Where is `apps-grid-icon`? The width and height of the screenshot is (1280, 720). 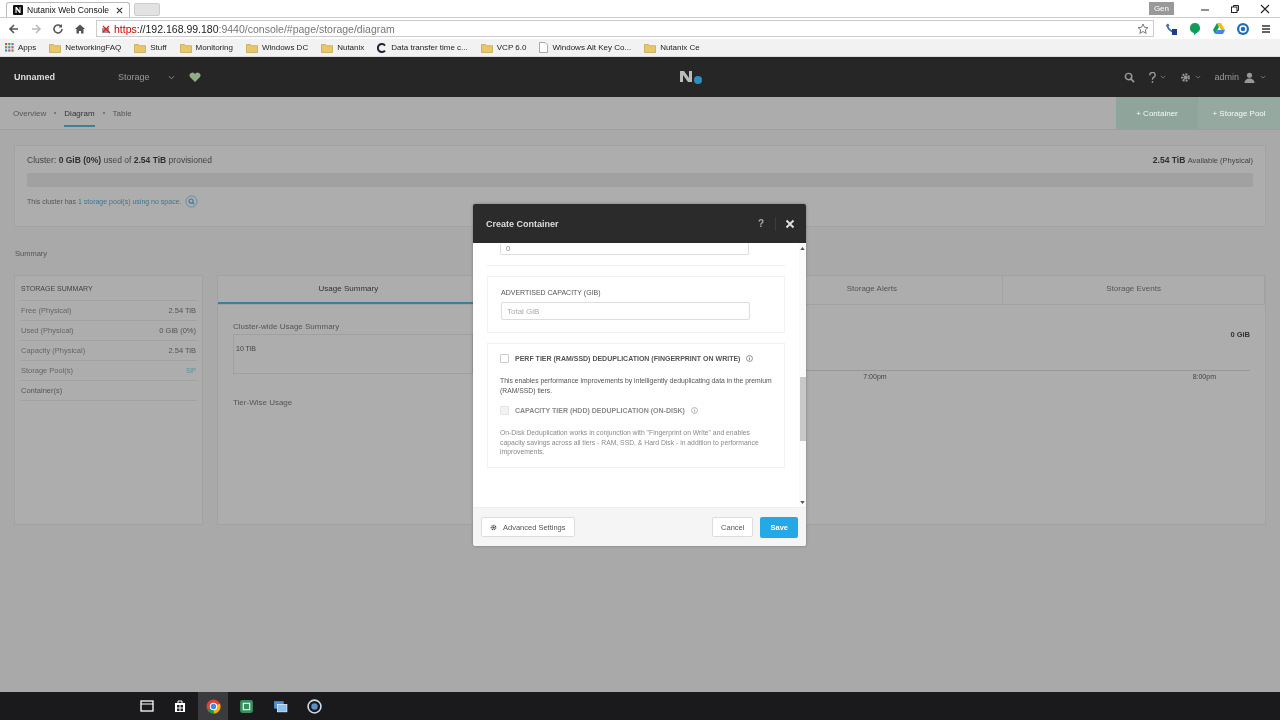 apps-grid-icon is located at coordinates (9, 47).